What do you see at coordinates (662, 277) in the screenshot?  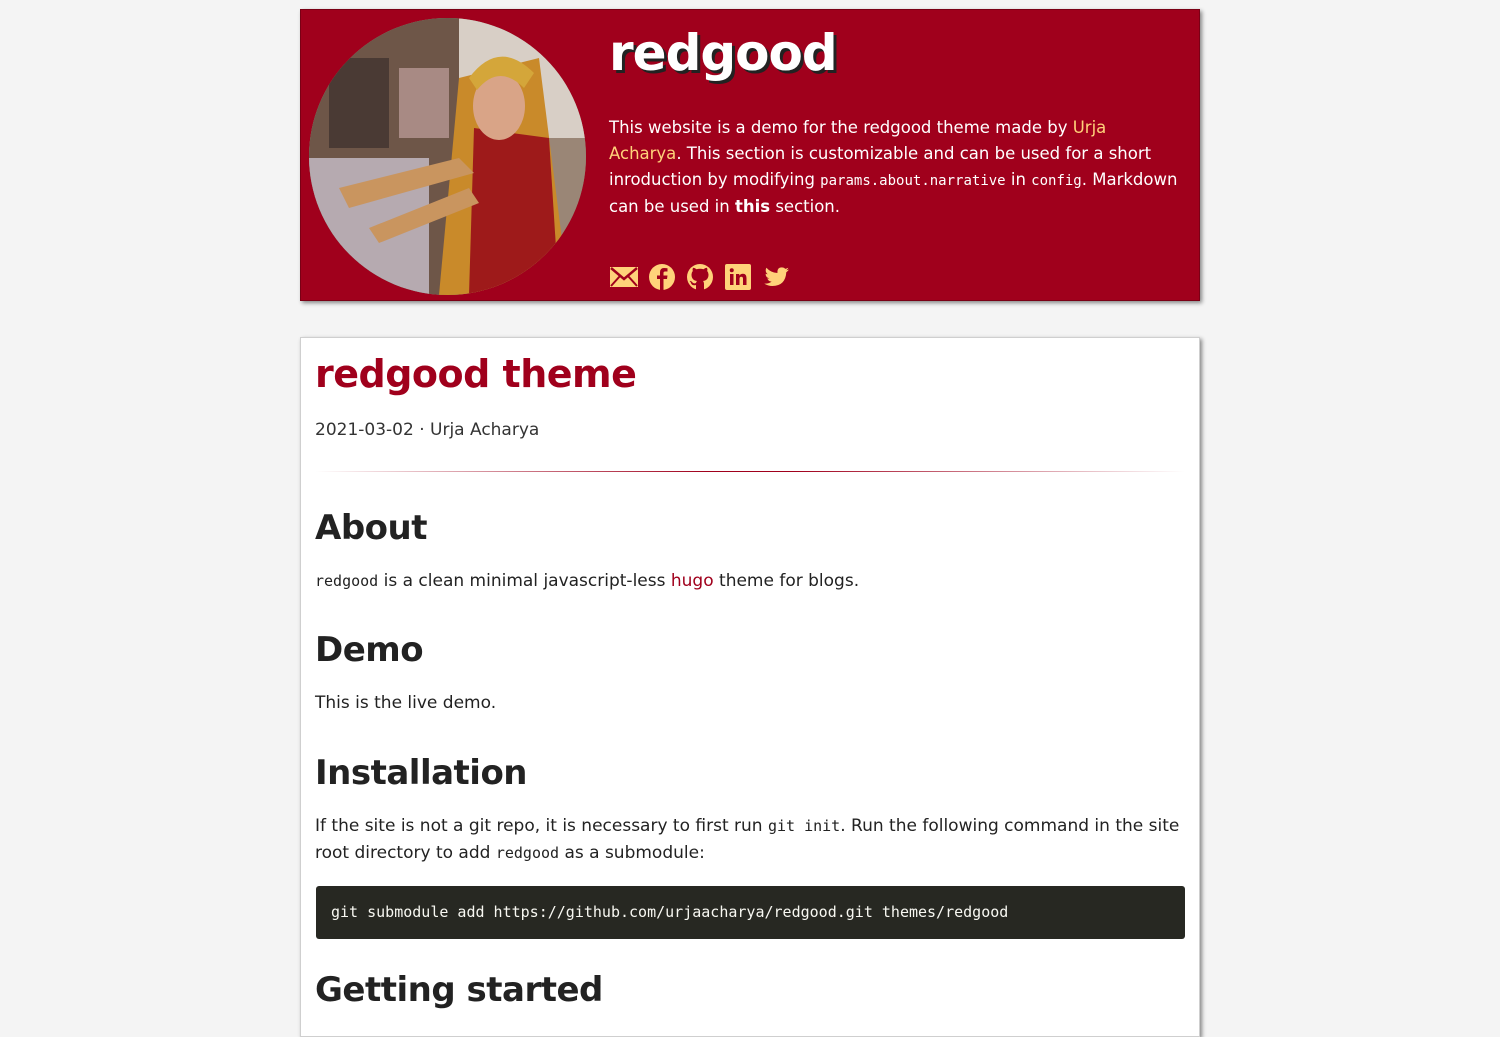 I see `facebook-icon` at bounding box center [662, 277].